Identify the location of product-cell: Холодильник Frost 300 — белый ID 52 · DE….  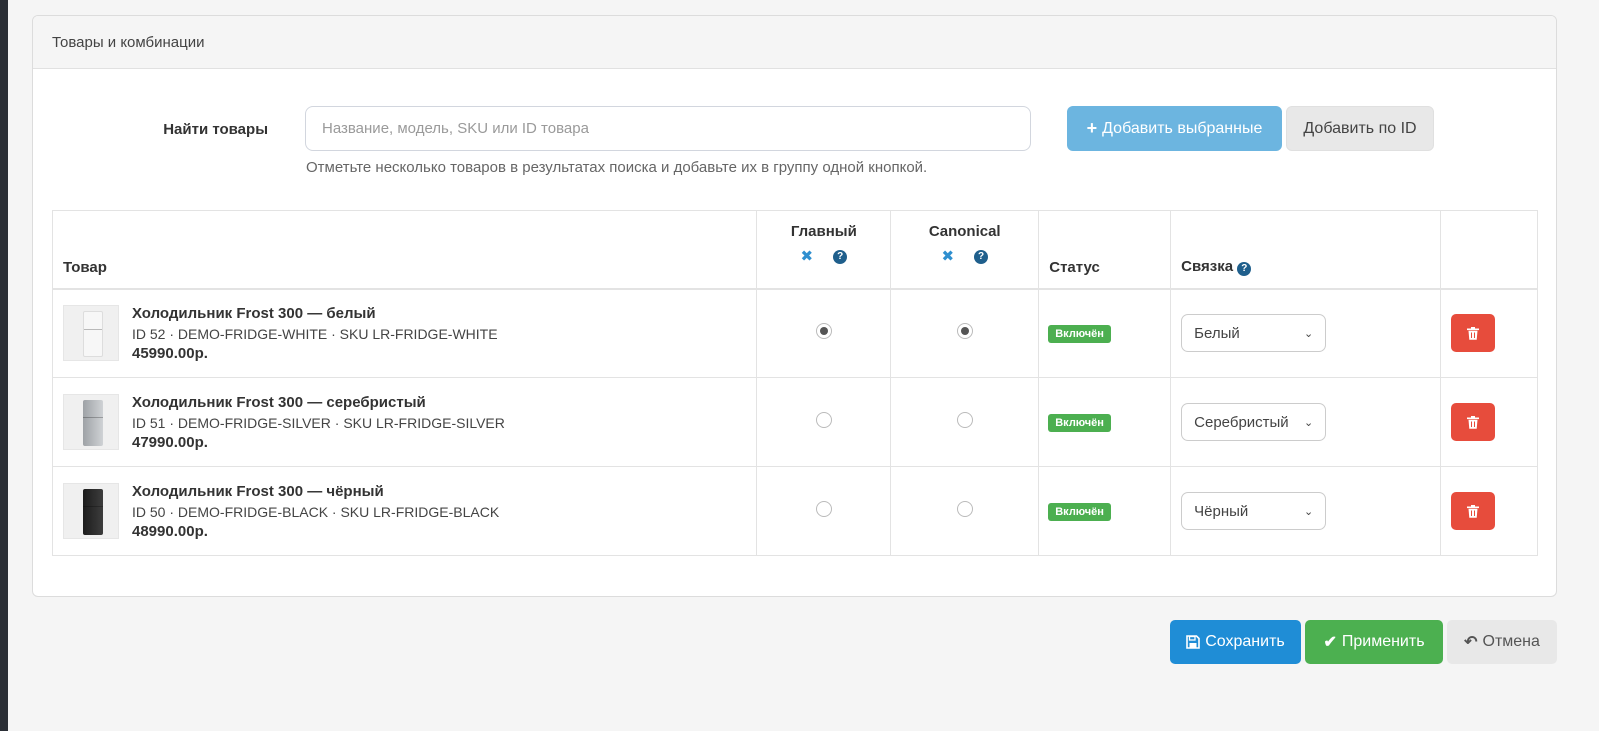
(404, 333).